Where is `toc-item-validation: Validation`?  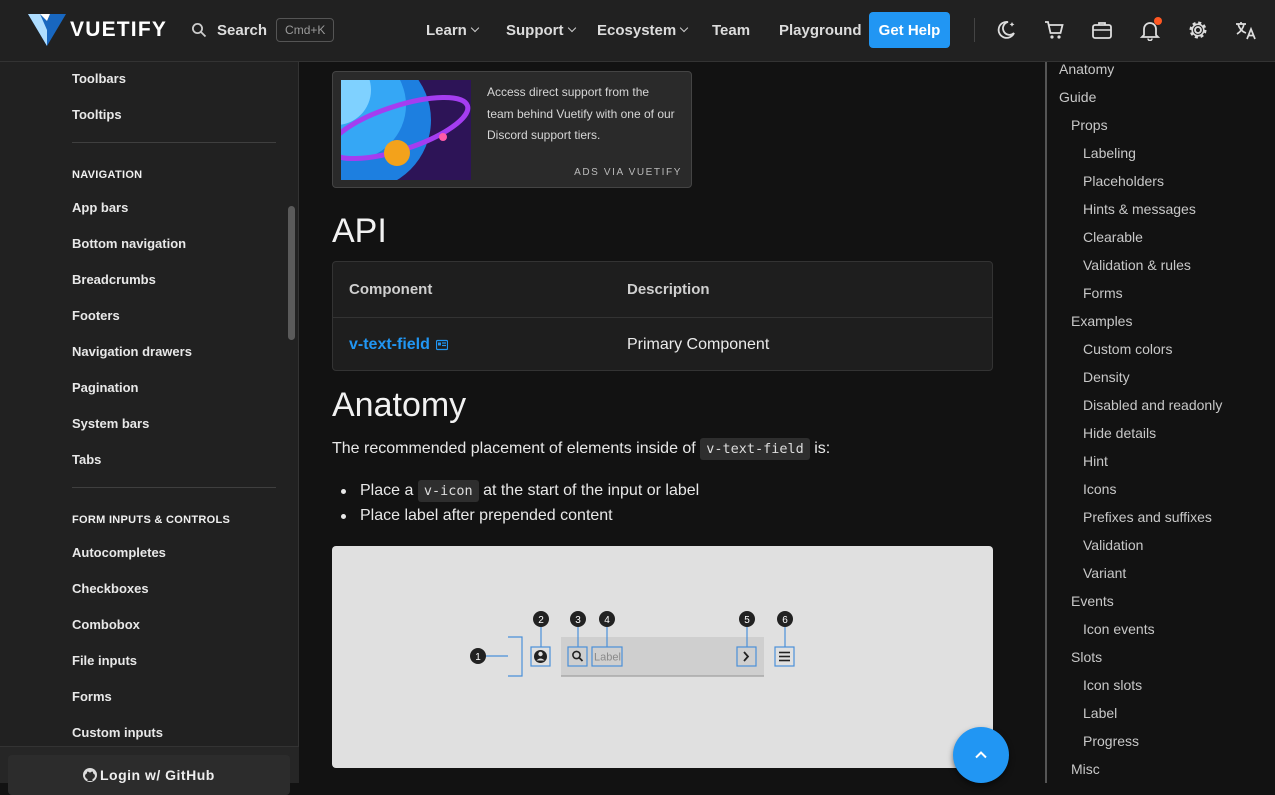
toc-item-validation: Validation is located at coordinates (1113, 545).